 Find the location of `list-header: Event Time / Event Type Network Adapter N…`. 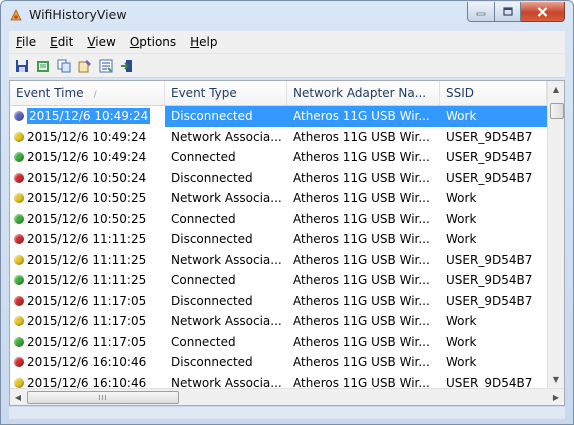

list-header: Event Time / Event Type Network Adapter N… is located at coordinates (278, 93).